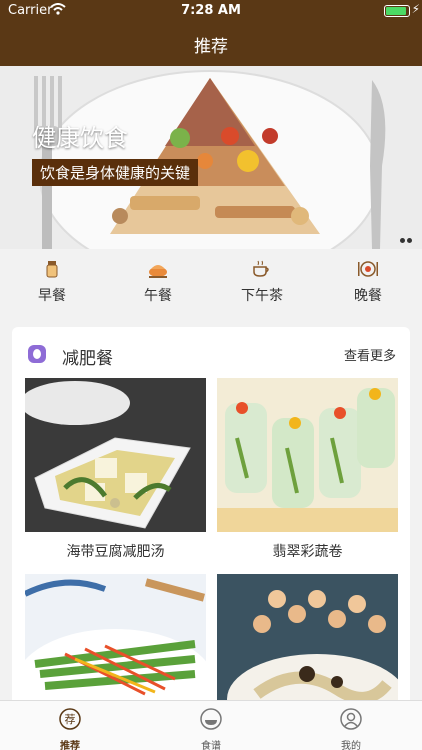  Describe the element at coordinates (158, 282) in the screenshot. I see `category-lunch: 午餐` at that location.